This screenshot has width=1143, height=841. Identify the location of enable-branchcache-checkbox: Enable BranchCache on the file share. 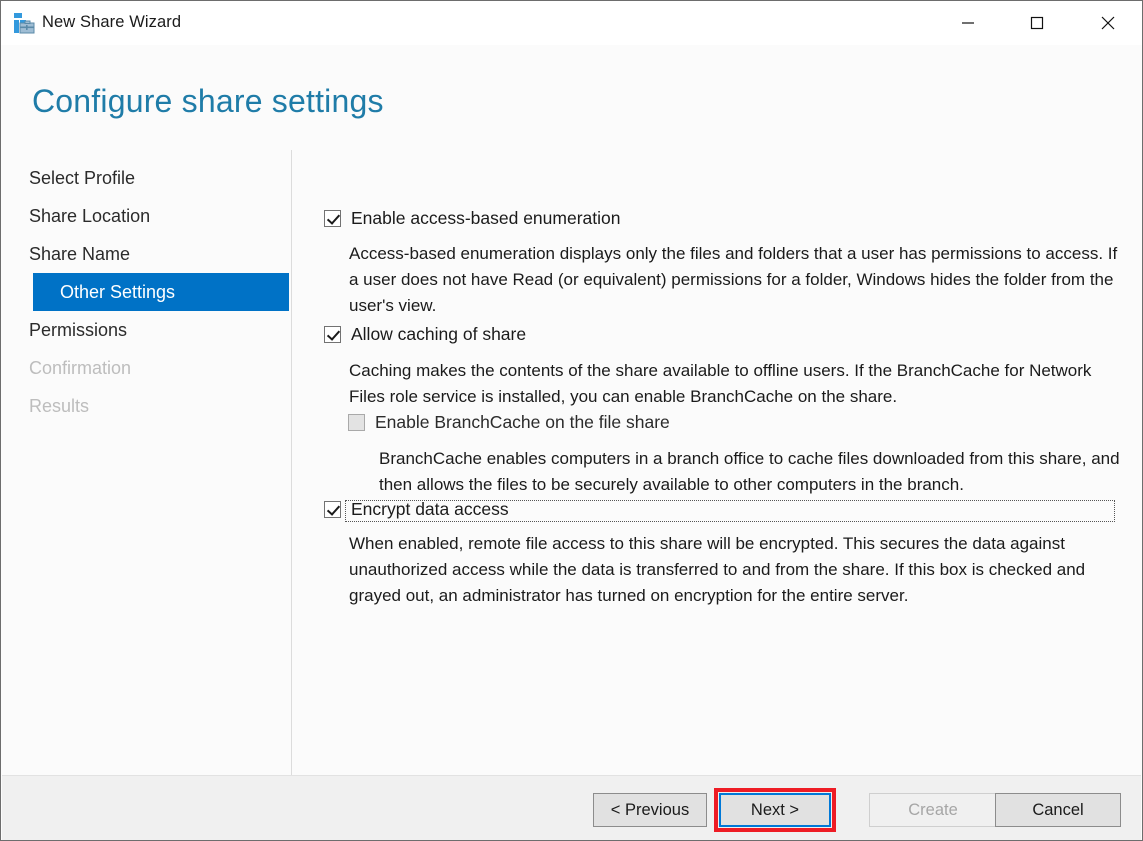
(509, 422).